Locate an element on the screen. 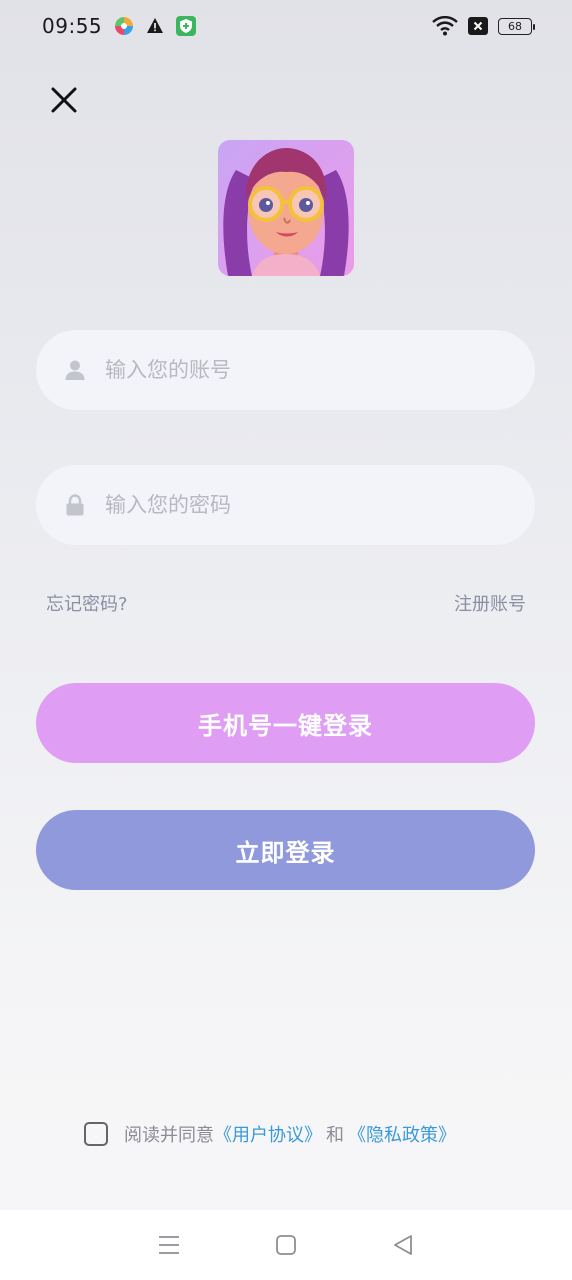  warning-icon is located at coordinates (155, 25).